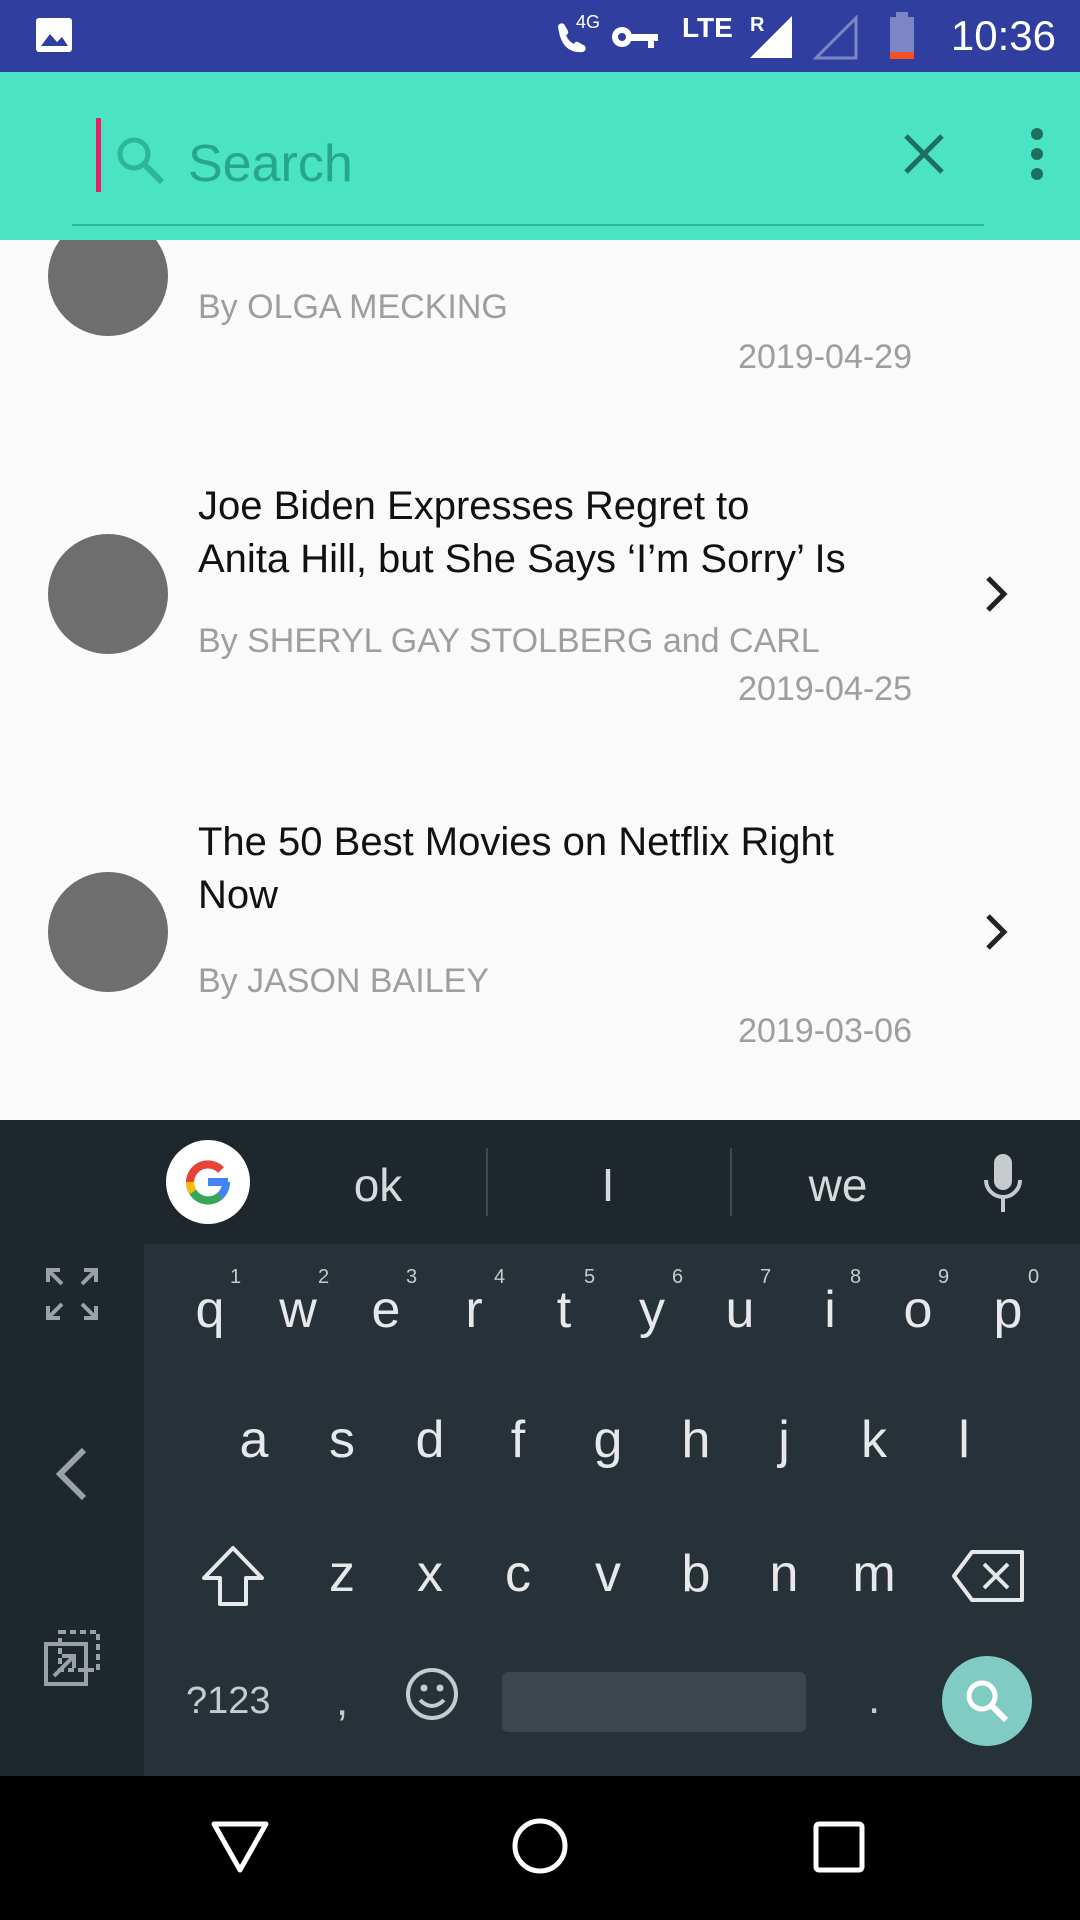 This screenshot has width=1080, height=1920. Describe the element at coordinates (608, 1574) in the screenshot. I see `key-v: v` at that location.